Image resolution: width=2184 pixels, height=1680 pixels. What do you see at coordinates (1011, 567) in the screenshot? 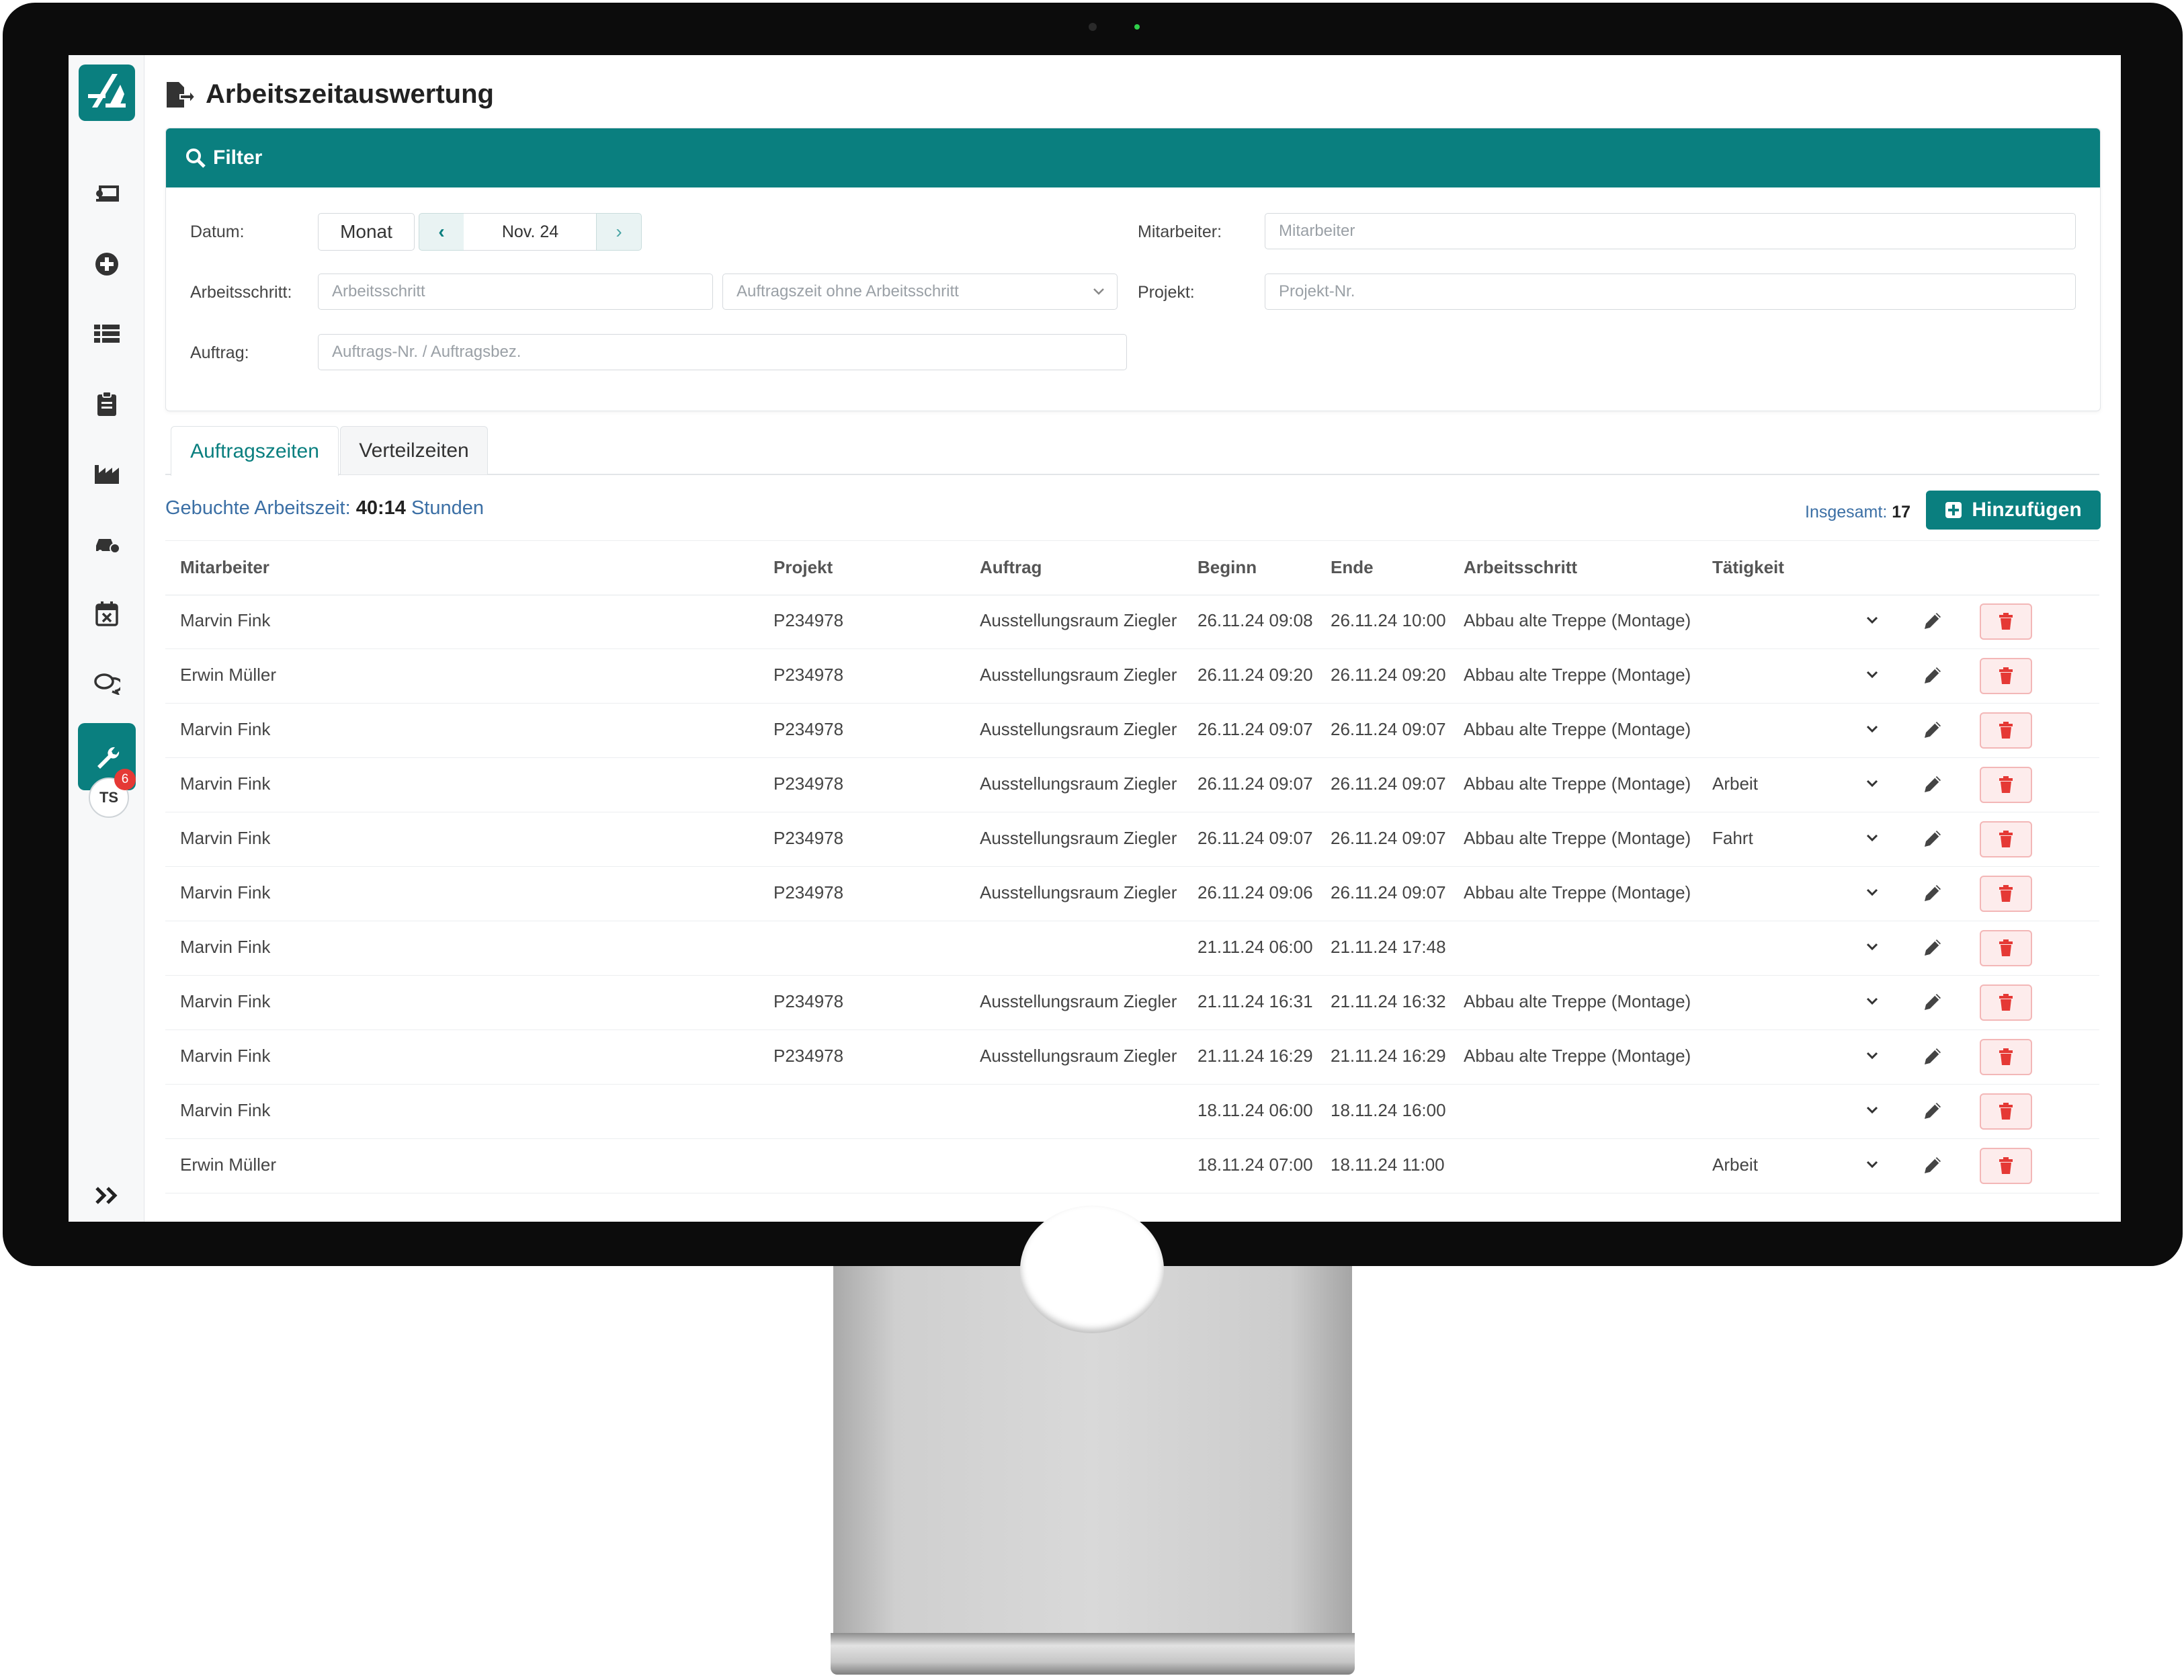
I see `column-auftrag: Auftrag` at bounding box center [1011, 567].